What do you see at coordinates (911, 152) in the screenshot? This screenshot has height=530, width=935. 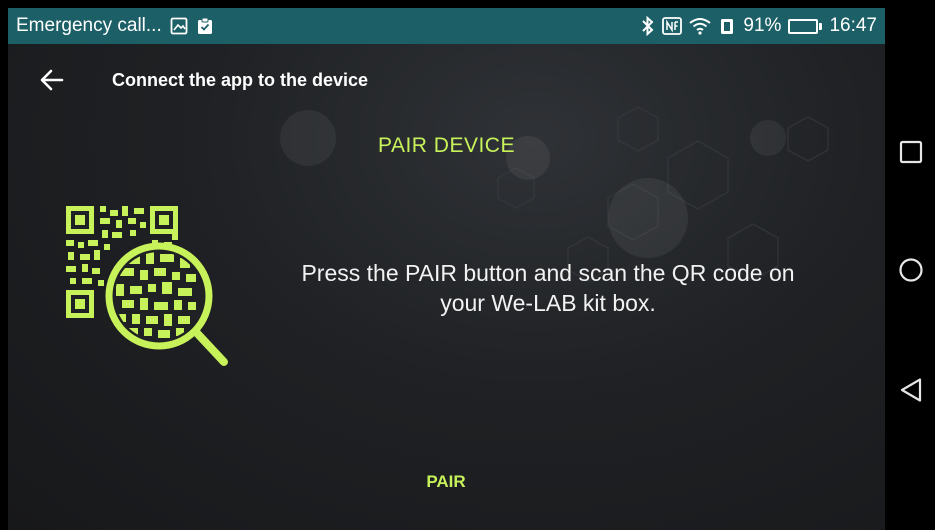 I see `recents-square-icon` at bounding box center [911, 152].